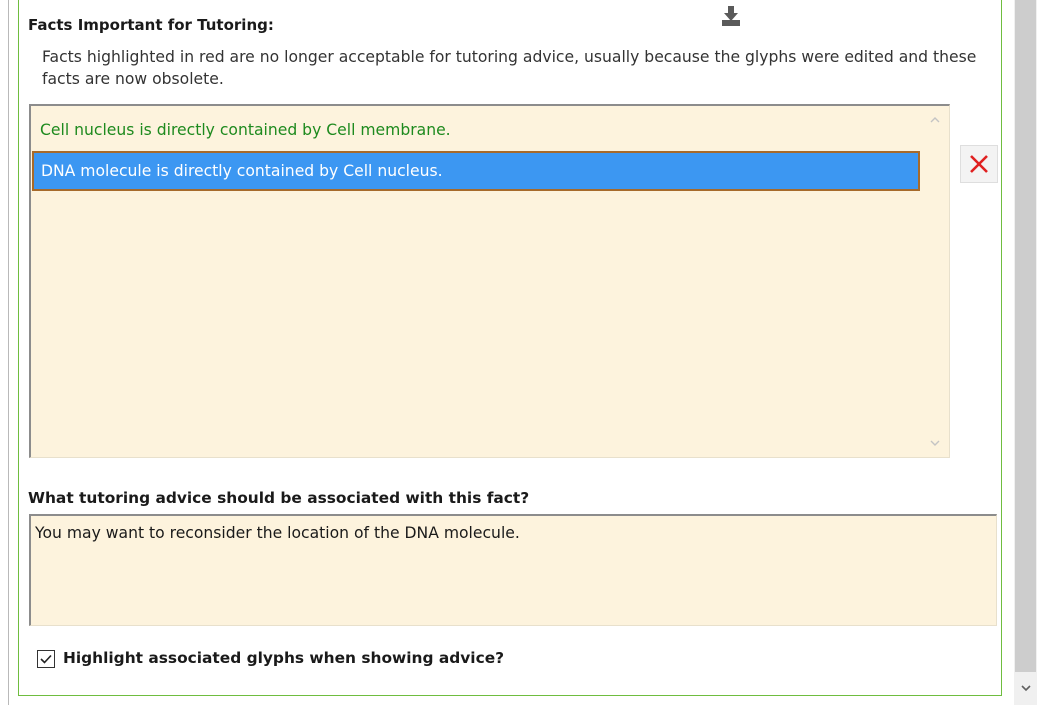  I want to click on highlight-glyphs-checkbox, so click(46, 659).